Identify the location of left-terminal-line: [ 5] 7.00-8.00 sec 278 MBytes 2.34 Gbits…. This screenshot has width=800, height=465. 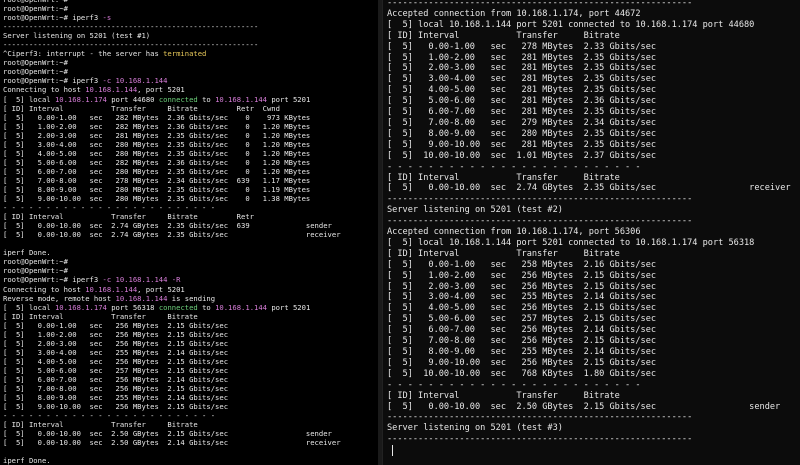
(190, 180).